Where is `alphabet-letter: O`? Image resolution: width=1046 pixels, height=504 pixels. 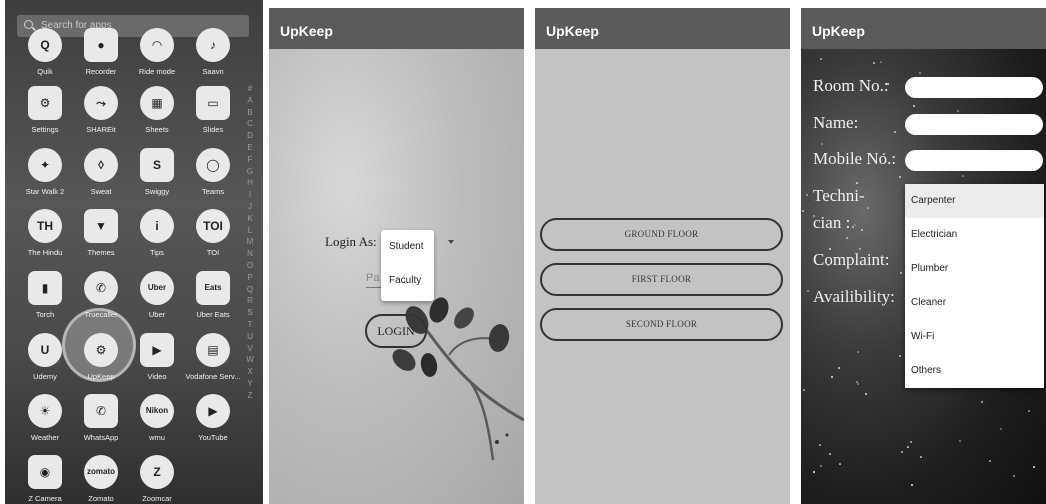
alphabet-letter: O is located at coordinates (250, 266).